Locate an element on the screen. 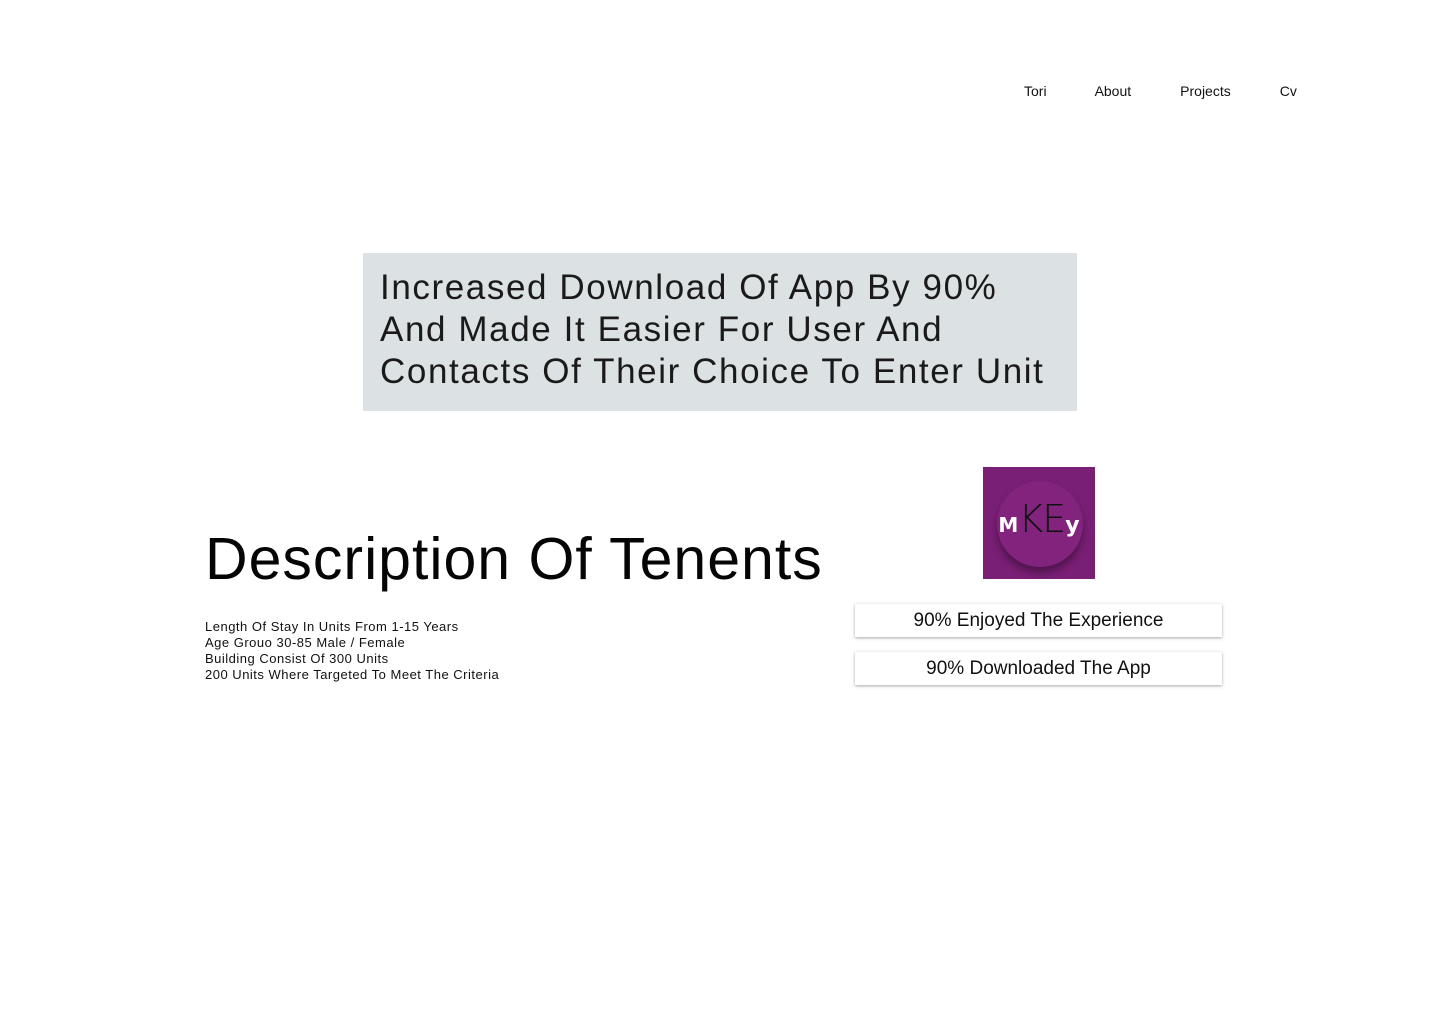 The width and height of the screenshot is (1440, 1024). nav-link-about: About is located at coordinates (1113, 91).